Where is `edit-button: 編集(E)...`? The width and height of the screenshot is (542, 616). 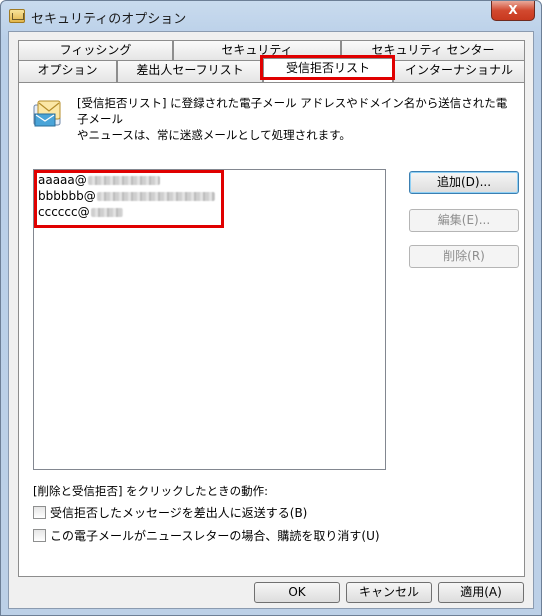
edit-button: 編集(E)... is located at coordinates (464, 220).